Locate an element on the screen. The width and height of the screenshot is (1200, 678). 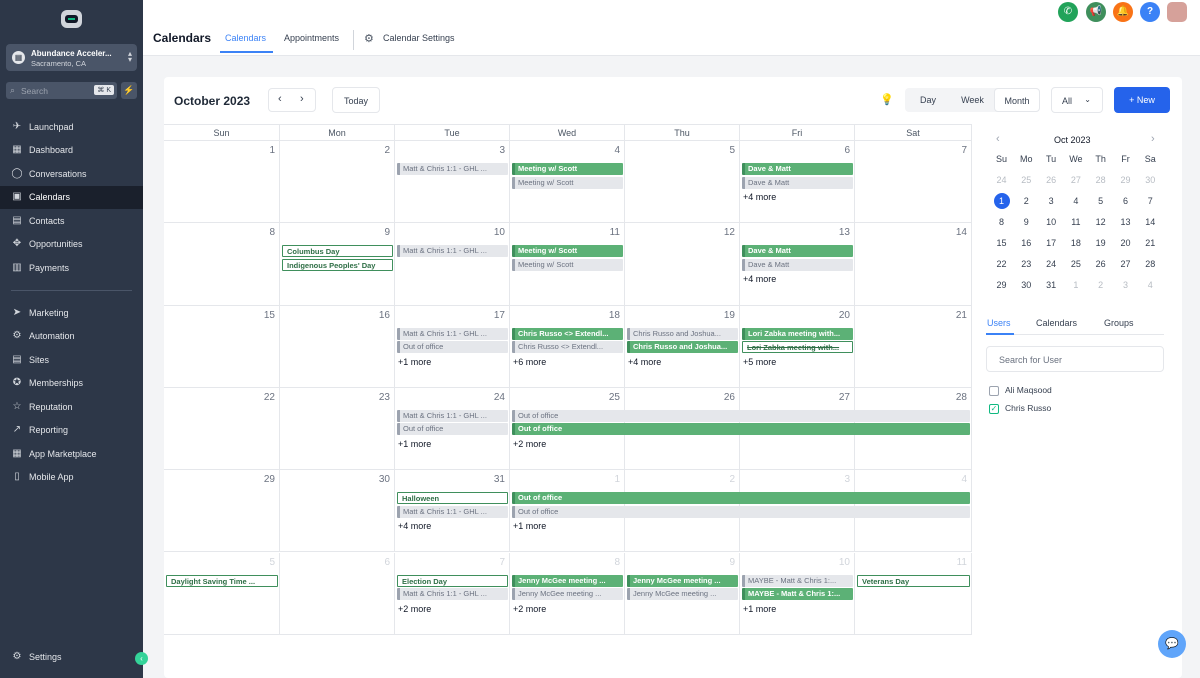
tab-calendars: Calendars is located at coordinates (245, 38).